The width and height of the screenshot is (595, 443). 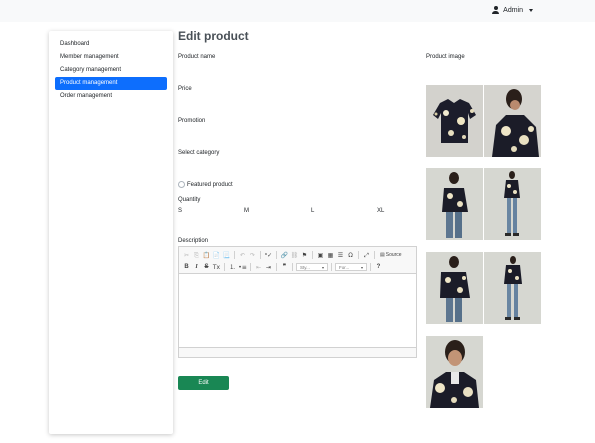 I want to click on numbered-list-icon: ⒈, so click(x=232, y=267).